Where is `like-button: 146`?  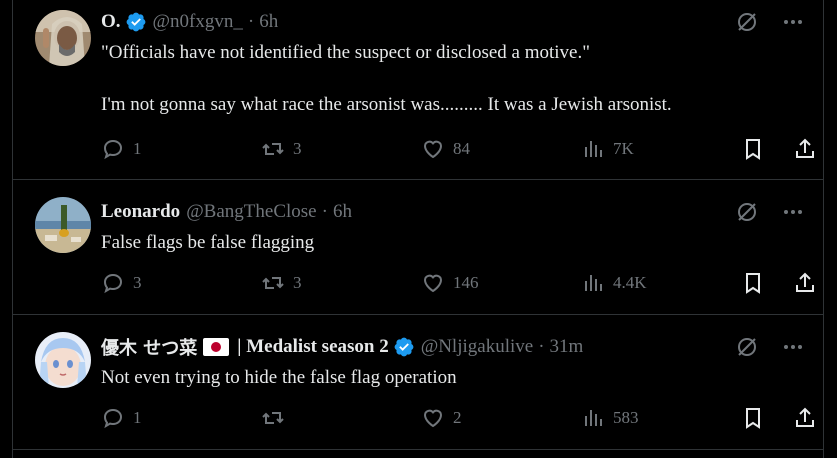 like-button: 146 is located at coordinates (450, 283).